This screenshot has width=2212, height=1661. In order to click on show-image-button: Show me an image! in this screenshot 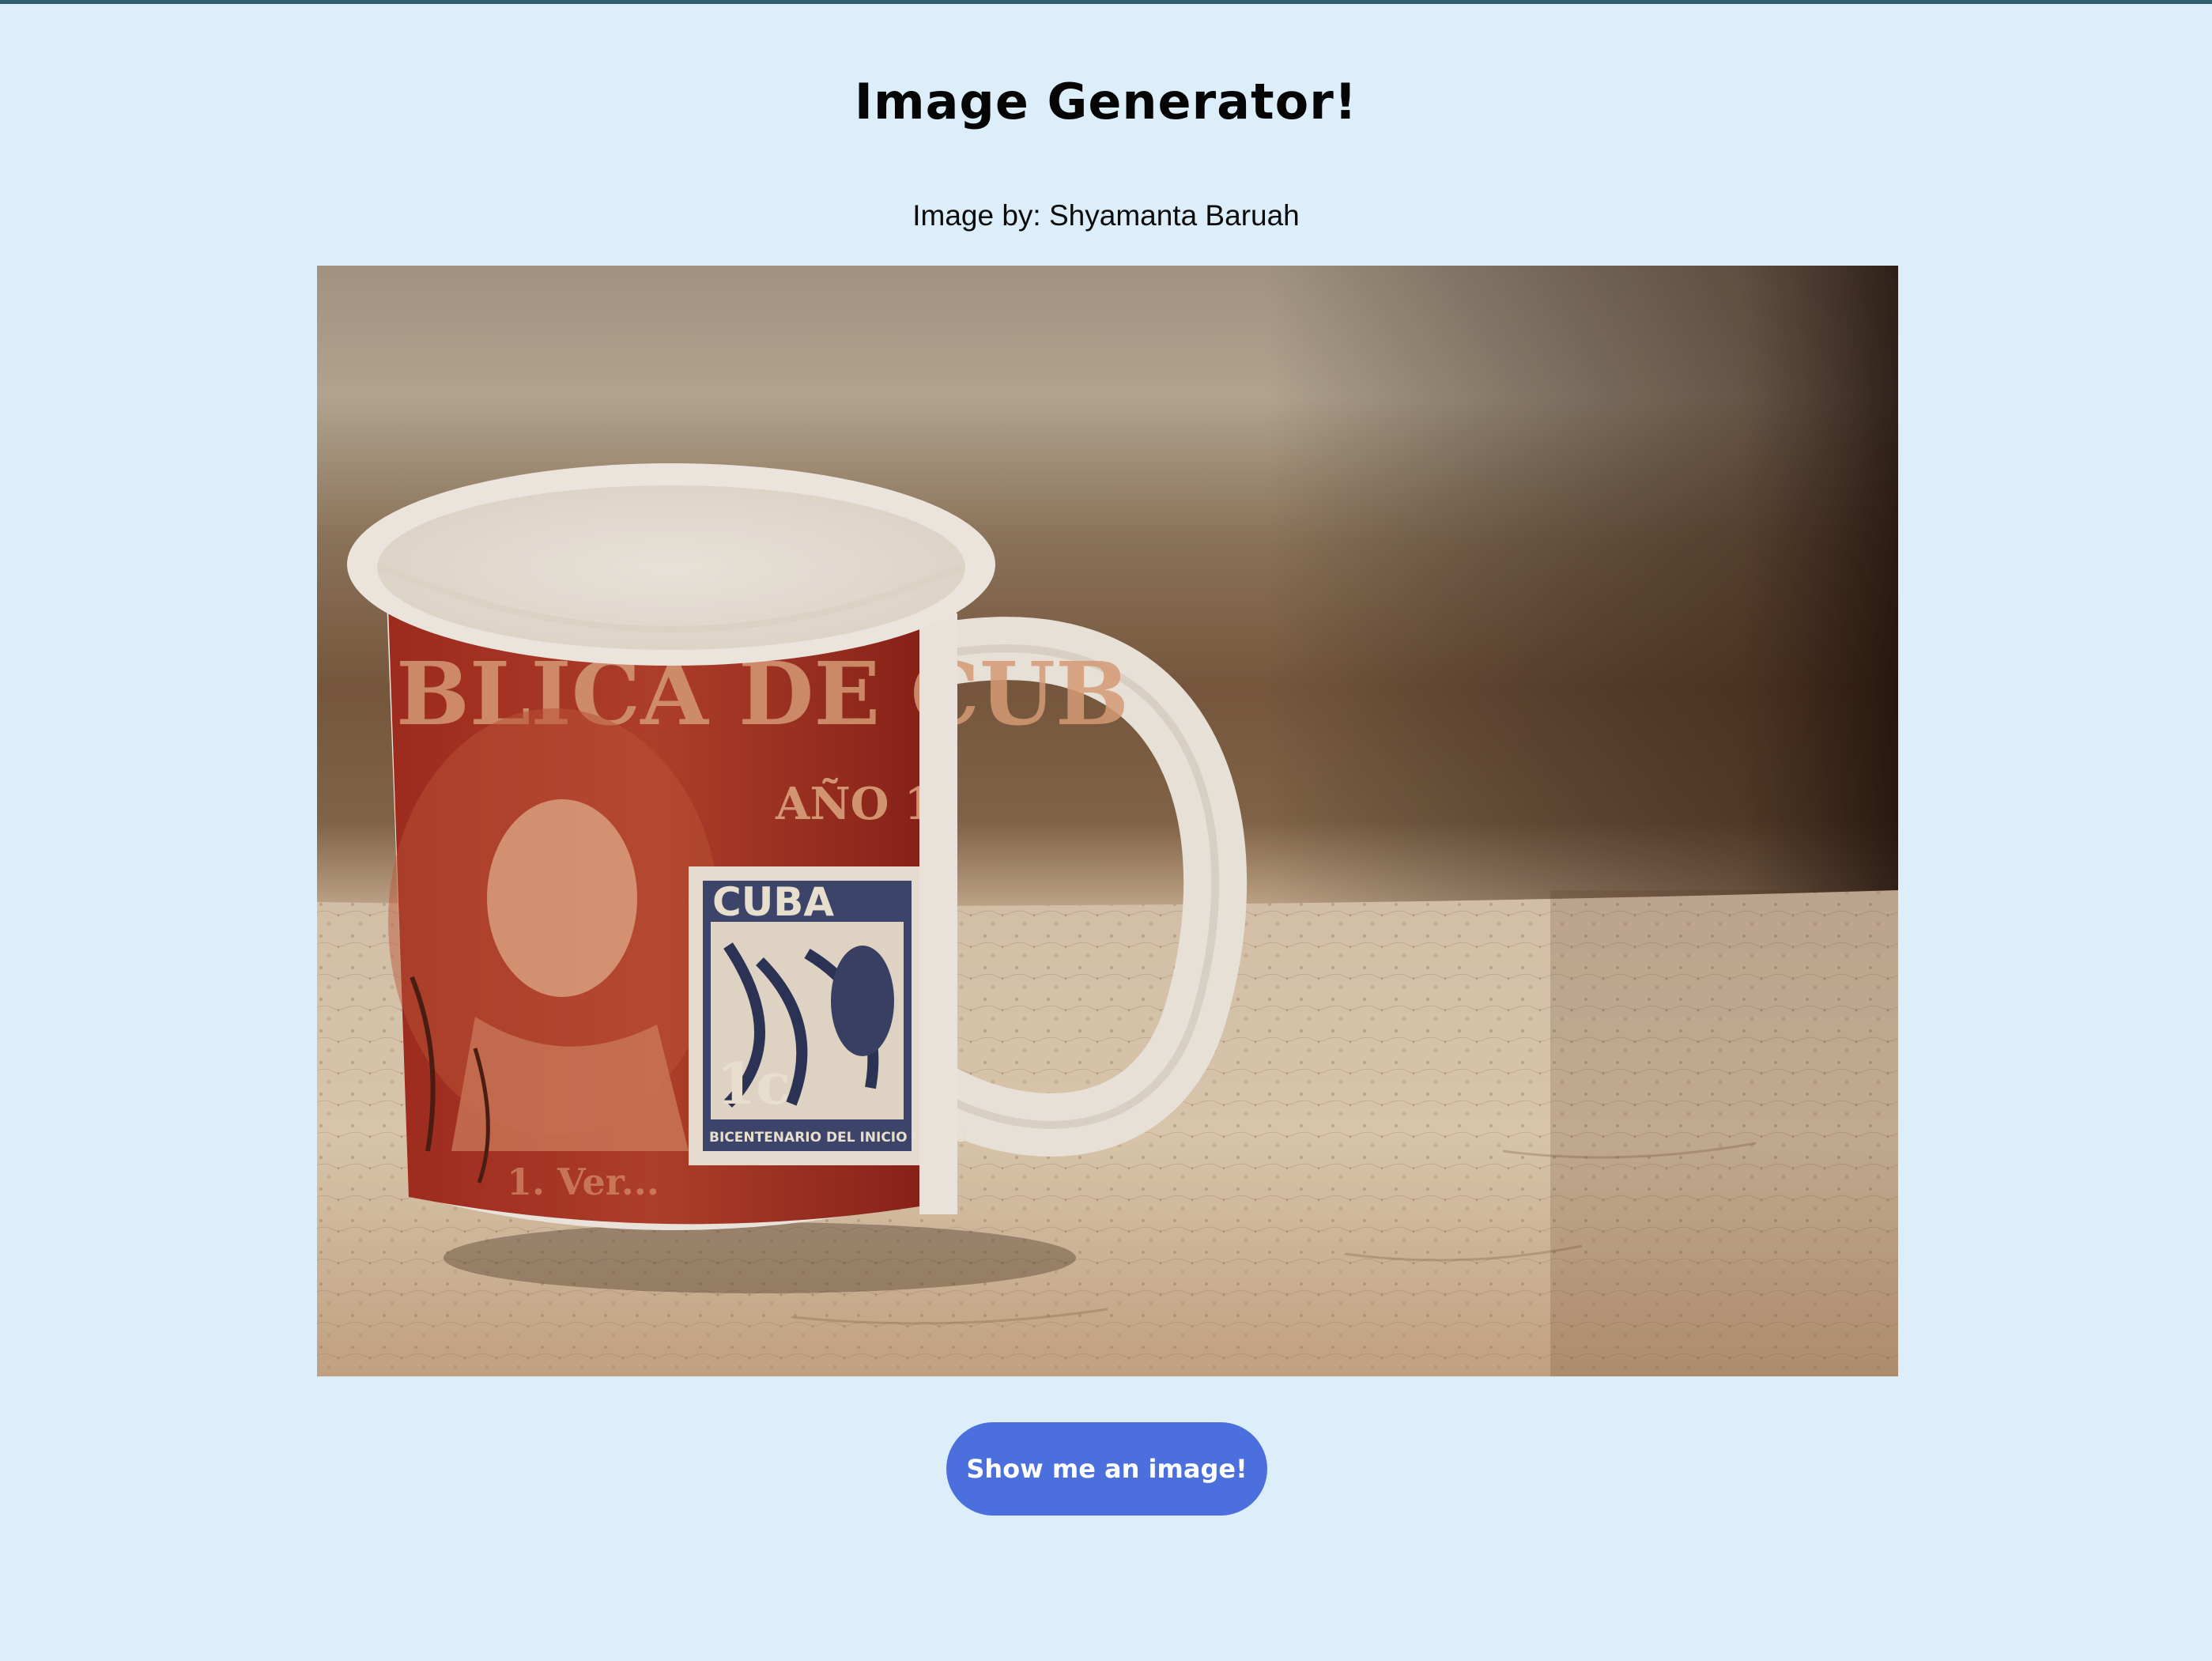, I will do `click(1106, 1469)`.